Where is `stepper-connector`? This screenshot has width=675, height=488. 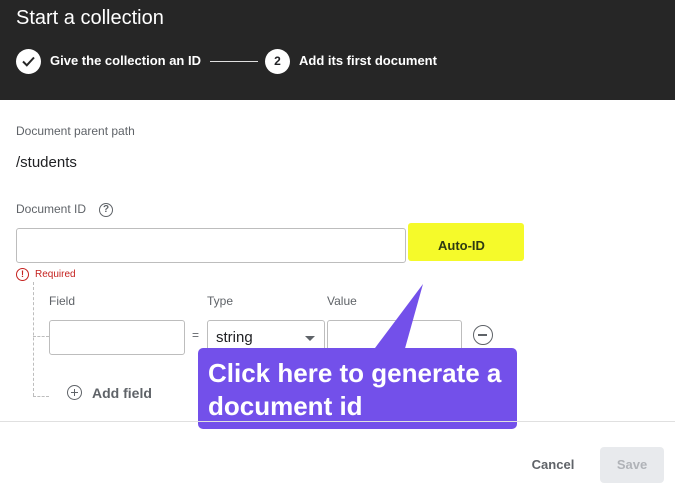 stepper-connector is located at coordinates (234, 61).